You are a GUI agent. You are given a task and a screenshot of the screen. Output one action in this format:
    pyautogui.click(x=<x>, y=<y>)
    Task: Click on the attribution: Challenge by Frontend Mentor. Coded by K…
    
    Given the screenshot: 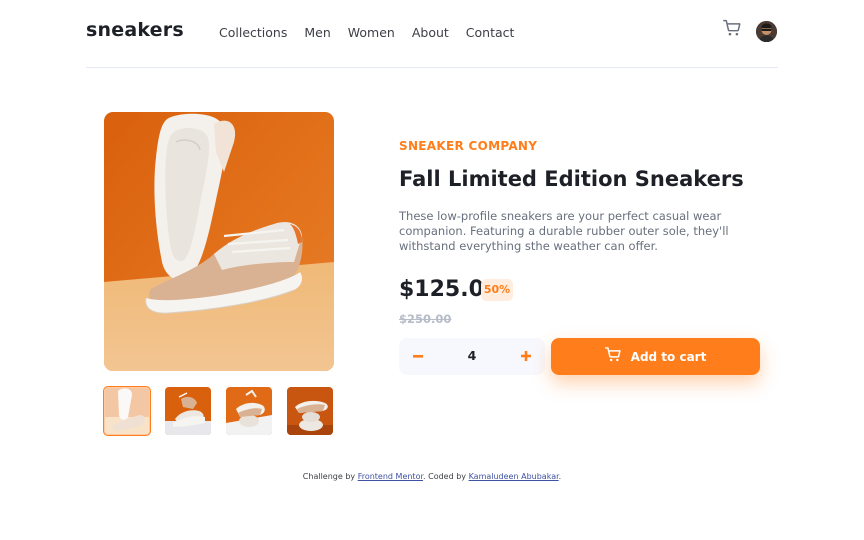 What is the action you would take?
    pyautogui.click(x=432, y=476)
    